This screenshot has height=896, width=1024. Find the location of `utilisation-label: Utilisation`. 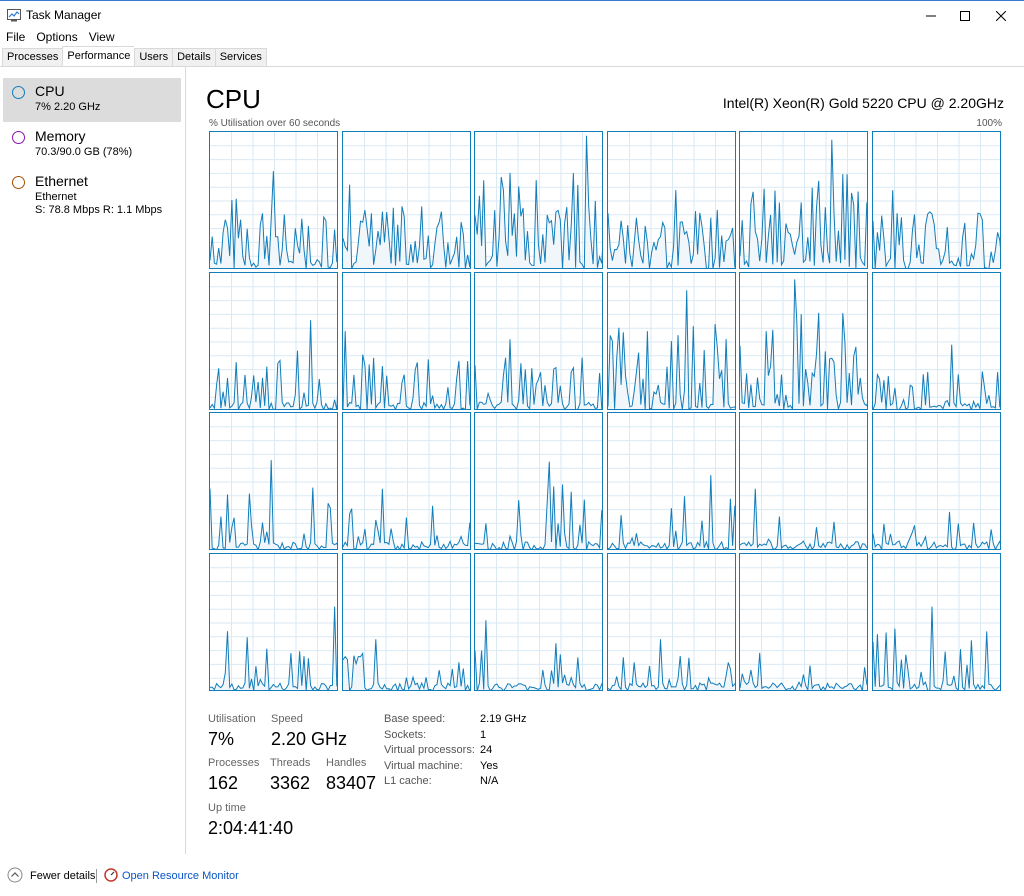

utilisation-label: Utilisation is located at coordinates (232, 719).